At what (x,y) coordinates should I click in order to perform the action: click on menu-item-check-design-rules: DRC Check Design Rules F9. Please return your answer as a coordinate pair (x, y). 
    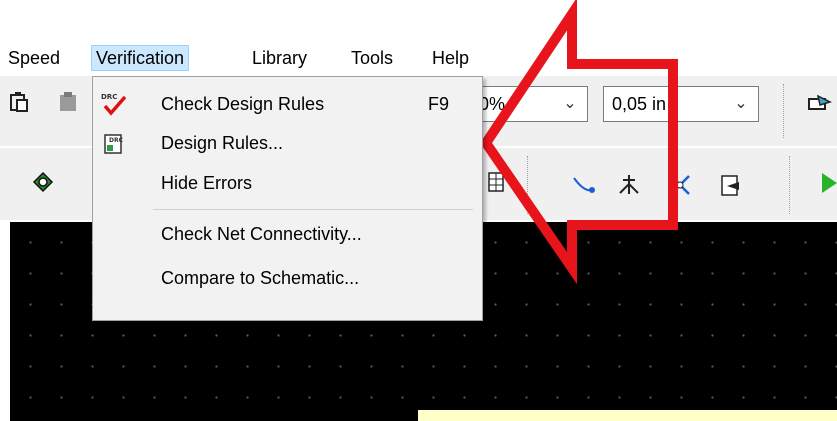
    Looking at the image, I should click on (287, 104).